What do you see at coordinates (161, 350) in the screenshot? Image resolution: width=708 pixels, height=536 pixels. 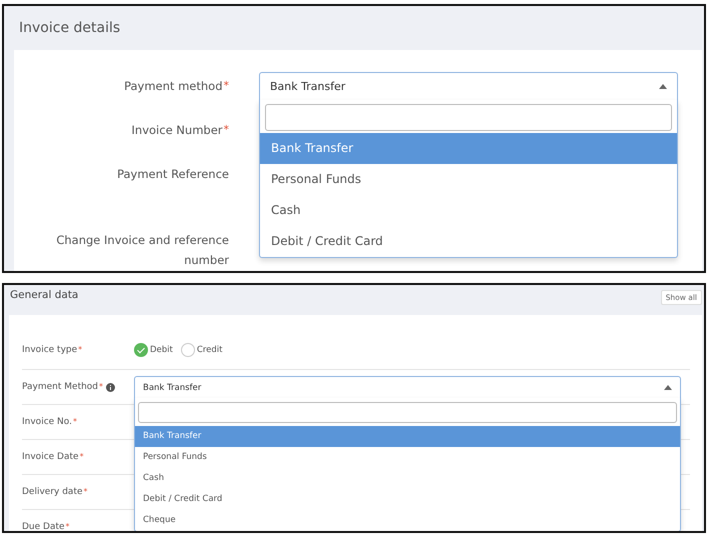 I see `radio-label: Debit` at bounding box center [161, 350].